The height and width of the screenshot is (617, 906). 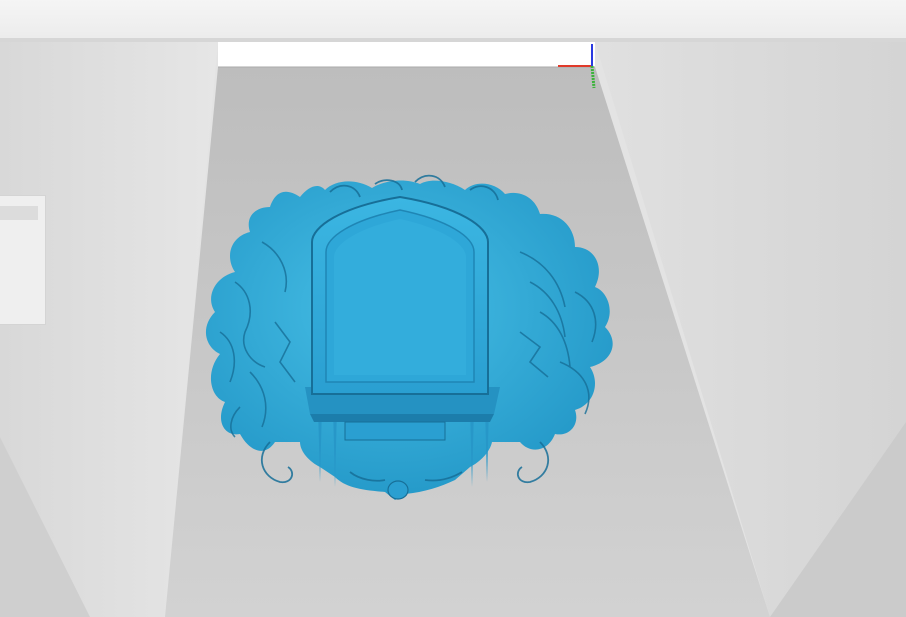 I want to click on arch-panel-face, so click(x=400, y=297).